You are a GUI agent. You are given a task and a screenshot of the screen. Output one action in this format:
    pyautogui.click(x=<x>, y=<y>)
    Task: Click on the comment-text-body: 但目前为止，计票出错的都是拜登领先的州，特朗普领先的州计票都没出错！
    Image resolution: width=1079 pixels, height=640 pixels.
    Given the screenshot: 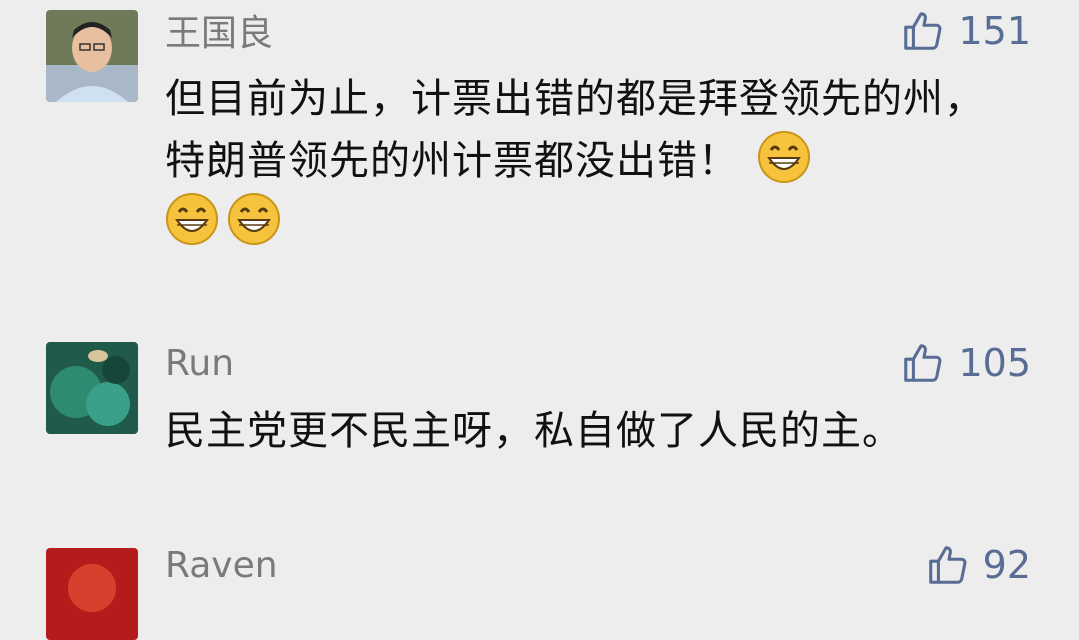 What is the action you would take?
    pyautogui.click(x=575, y=130)
    